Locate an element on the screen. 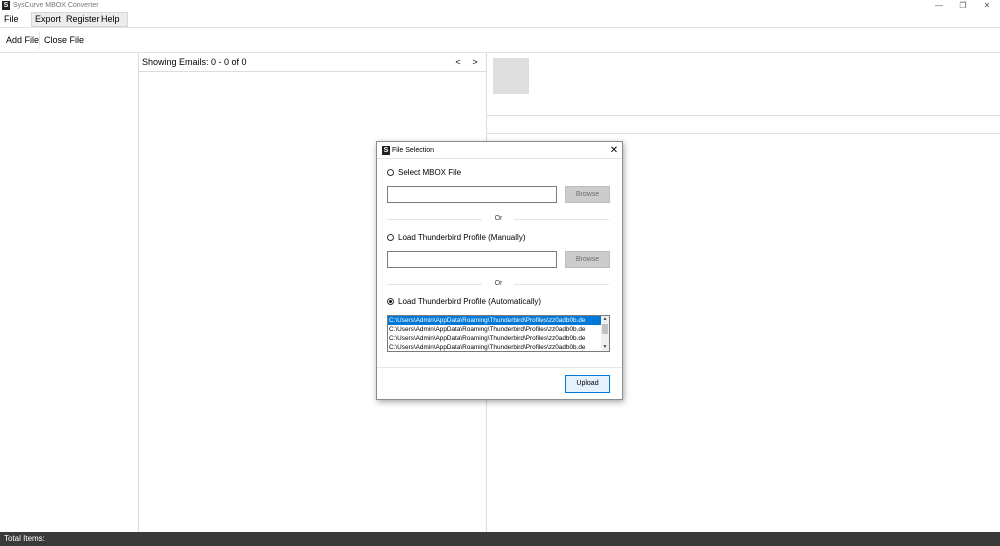  menu-bar: File Export Register Help is located at coordinates (500, 19).